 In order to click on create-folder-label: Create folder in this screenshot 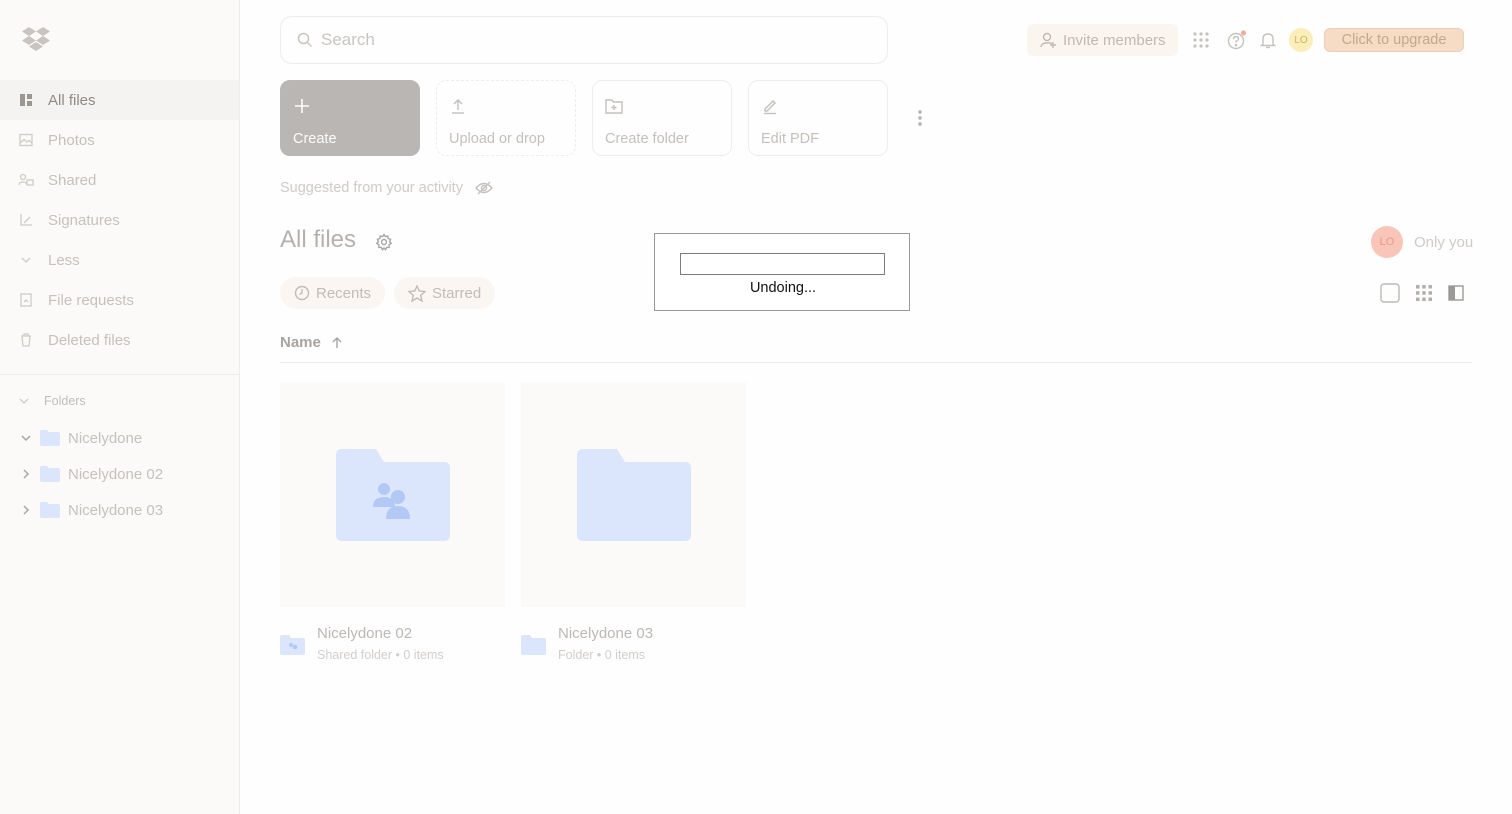, I will do `click(647, 139)`.